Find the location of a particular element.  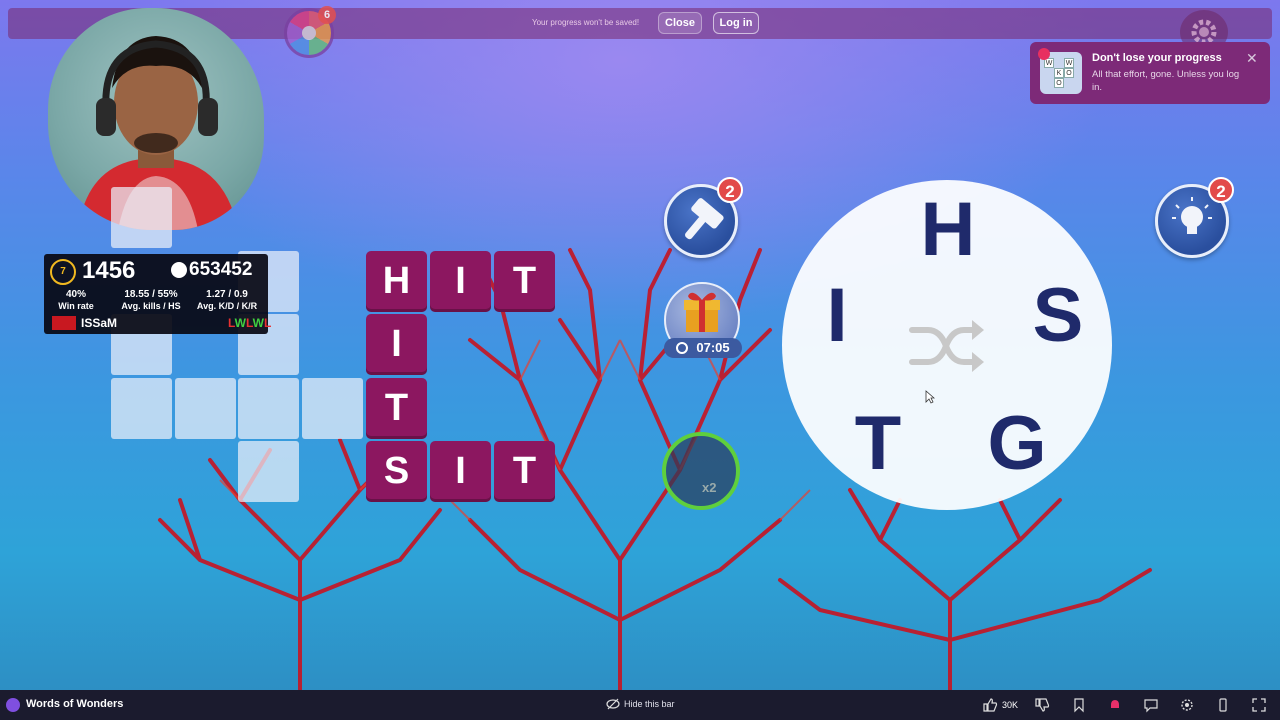

thumb-letter: W is located at coordinates (1069, 63).